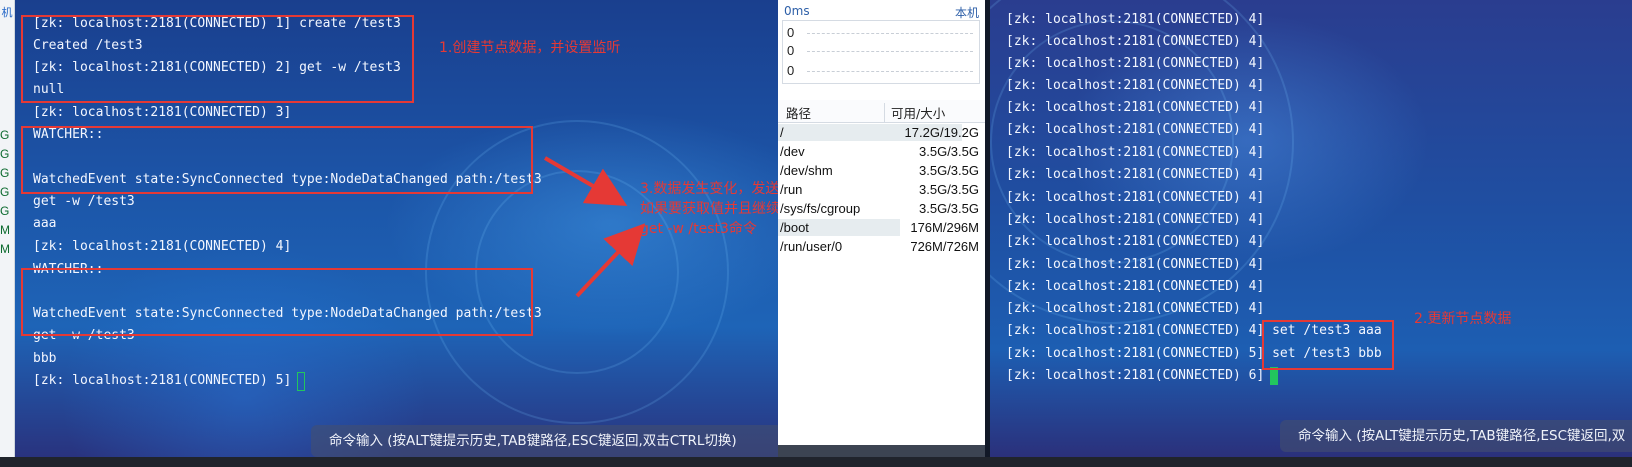 This screenshot has height=467, width=1632. What do you see at coordinates (820, 208) in the screenshot?
I see `disk-path: /sys/fs/cgroup` at bounding box center [820, 208].